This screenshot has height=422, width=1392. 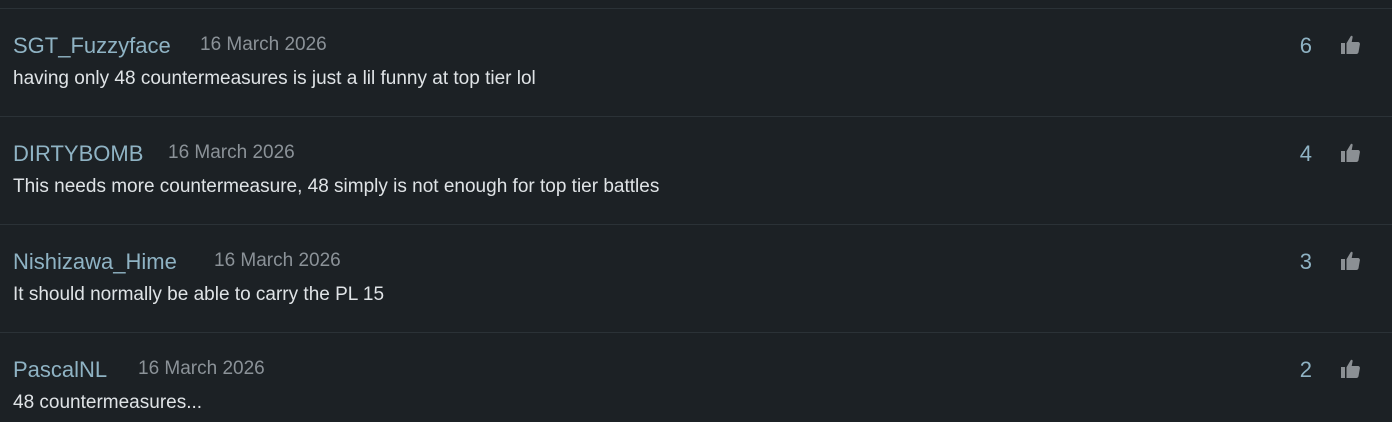 I want to click on comment-author: Nishizawa_Hime, so click(x=95, y=262).